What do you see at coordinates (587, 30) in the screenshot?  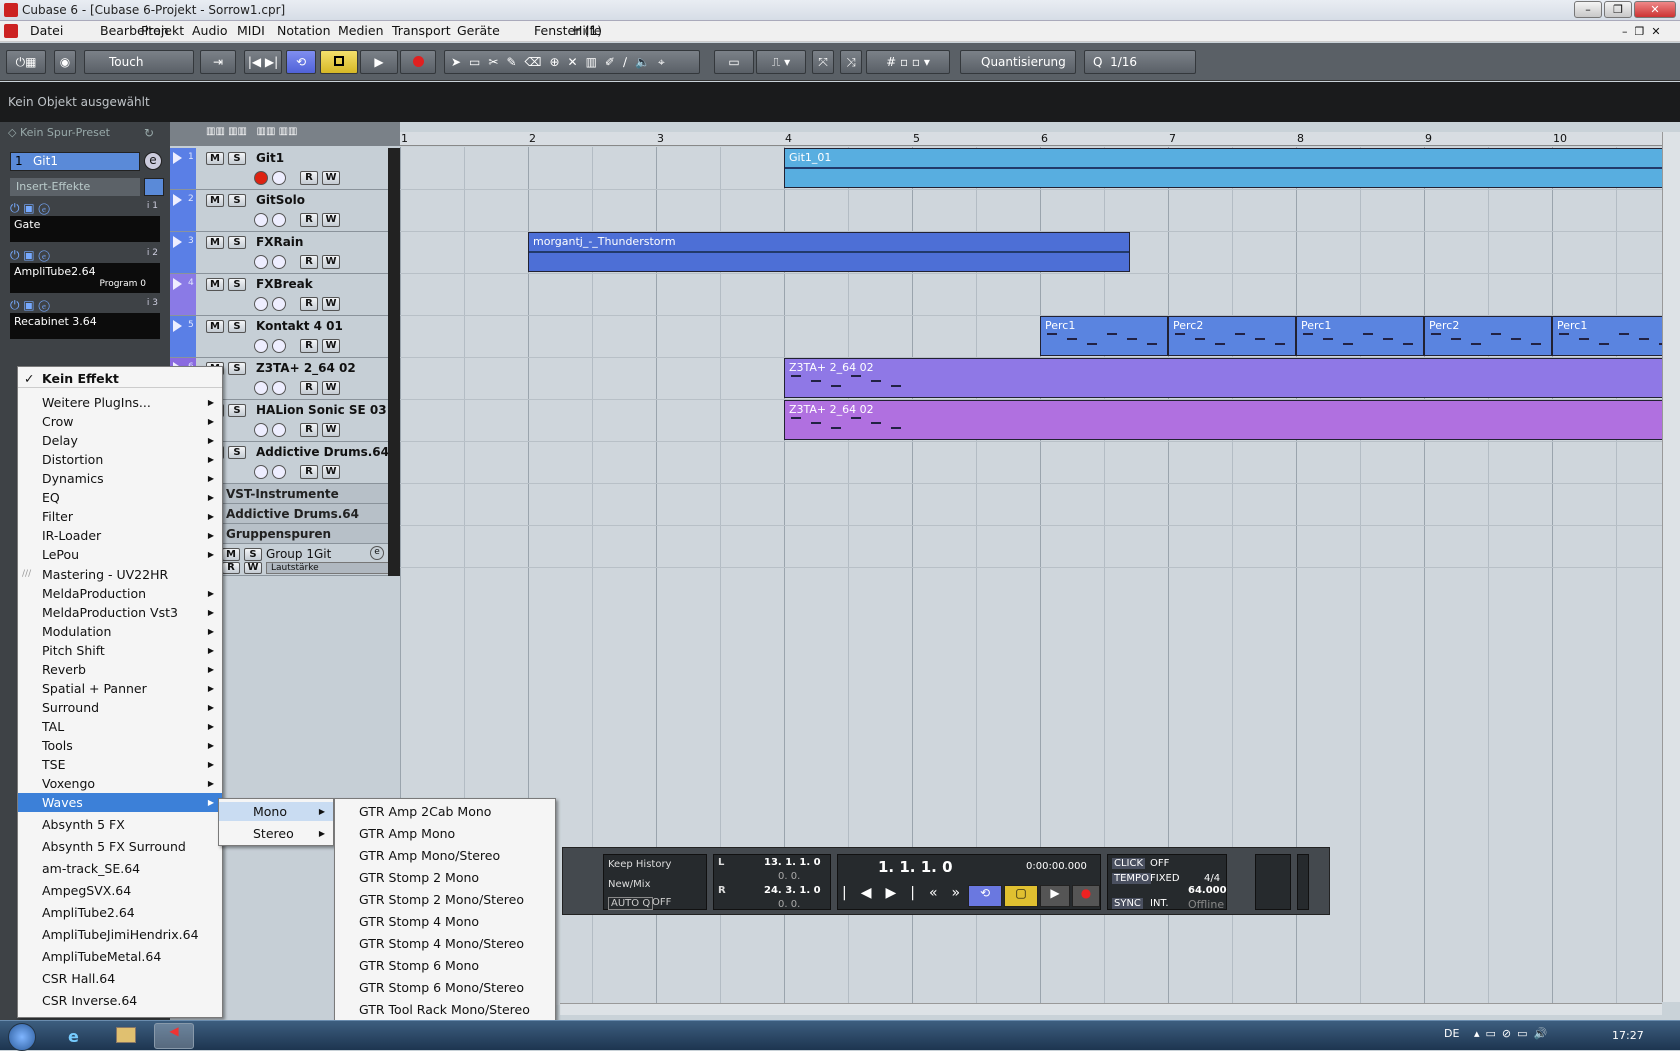 I see `menu-hilfe: Hilfe` at bounding box center [587, 30].